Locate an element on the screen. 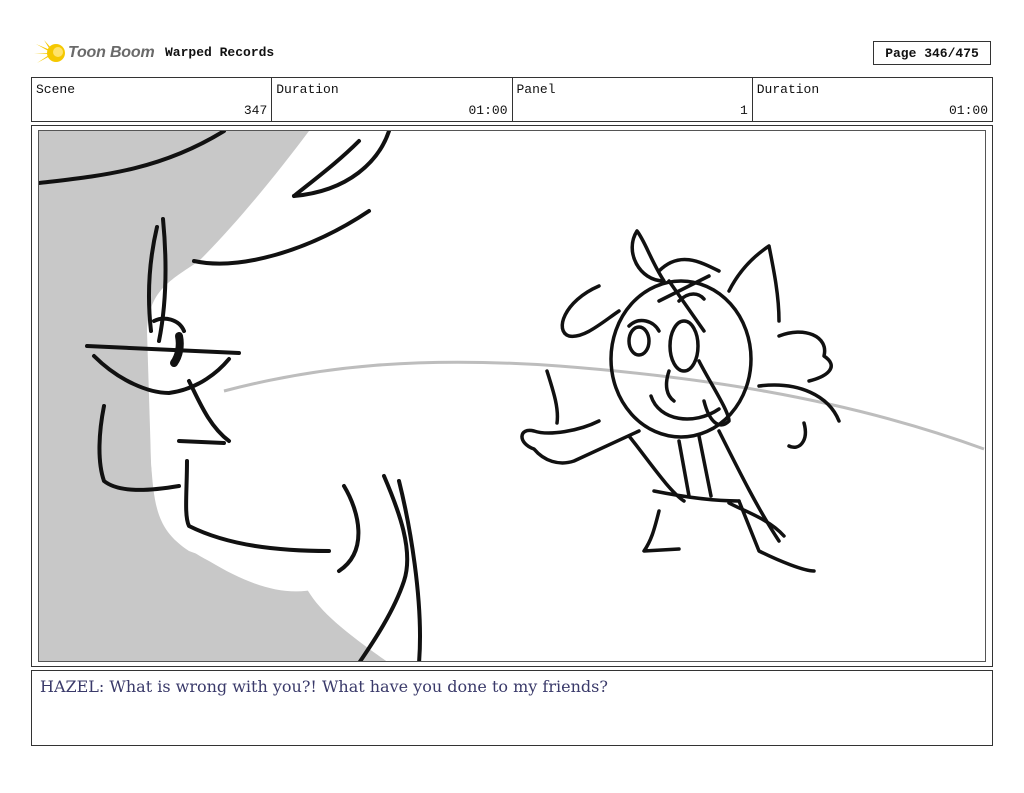  scene-label: Scene is located at coordinates (56, 89).